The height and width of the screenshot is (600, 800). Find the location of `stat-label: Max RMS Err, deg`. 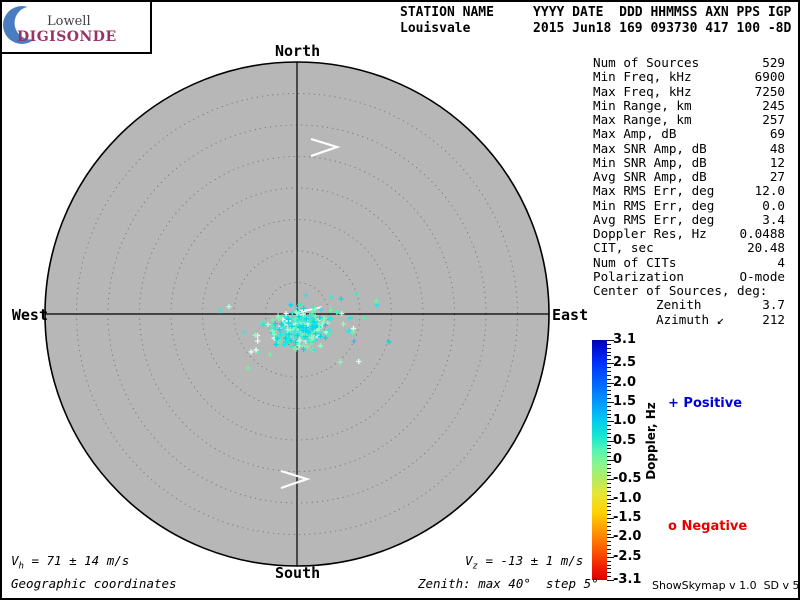

stat-label: Max RMS Err, deg is located at coordinates (654, 191).